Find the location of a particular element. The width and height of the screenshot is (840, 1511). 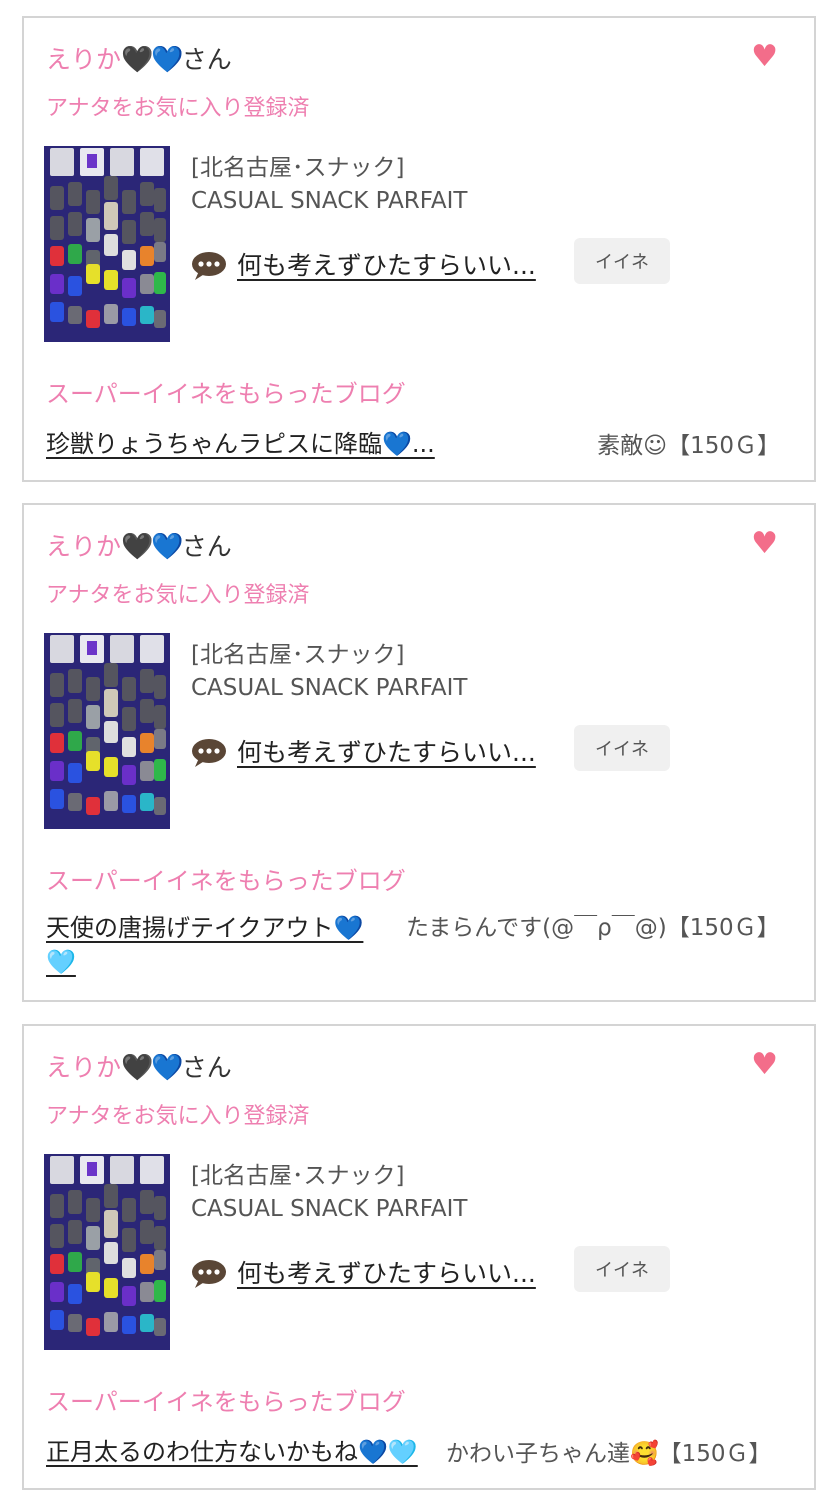

blog-title-link: 正月太るのわ仕方ないかもね💙🩵 is located at coordinates (232, 1449).